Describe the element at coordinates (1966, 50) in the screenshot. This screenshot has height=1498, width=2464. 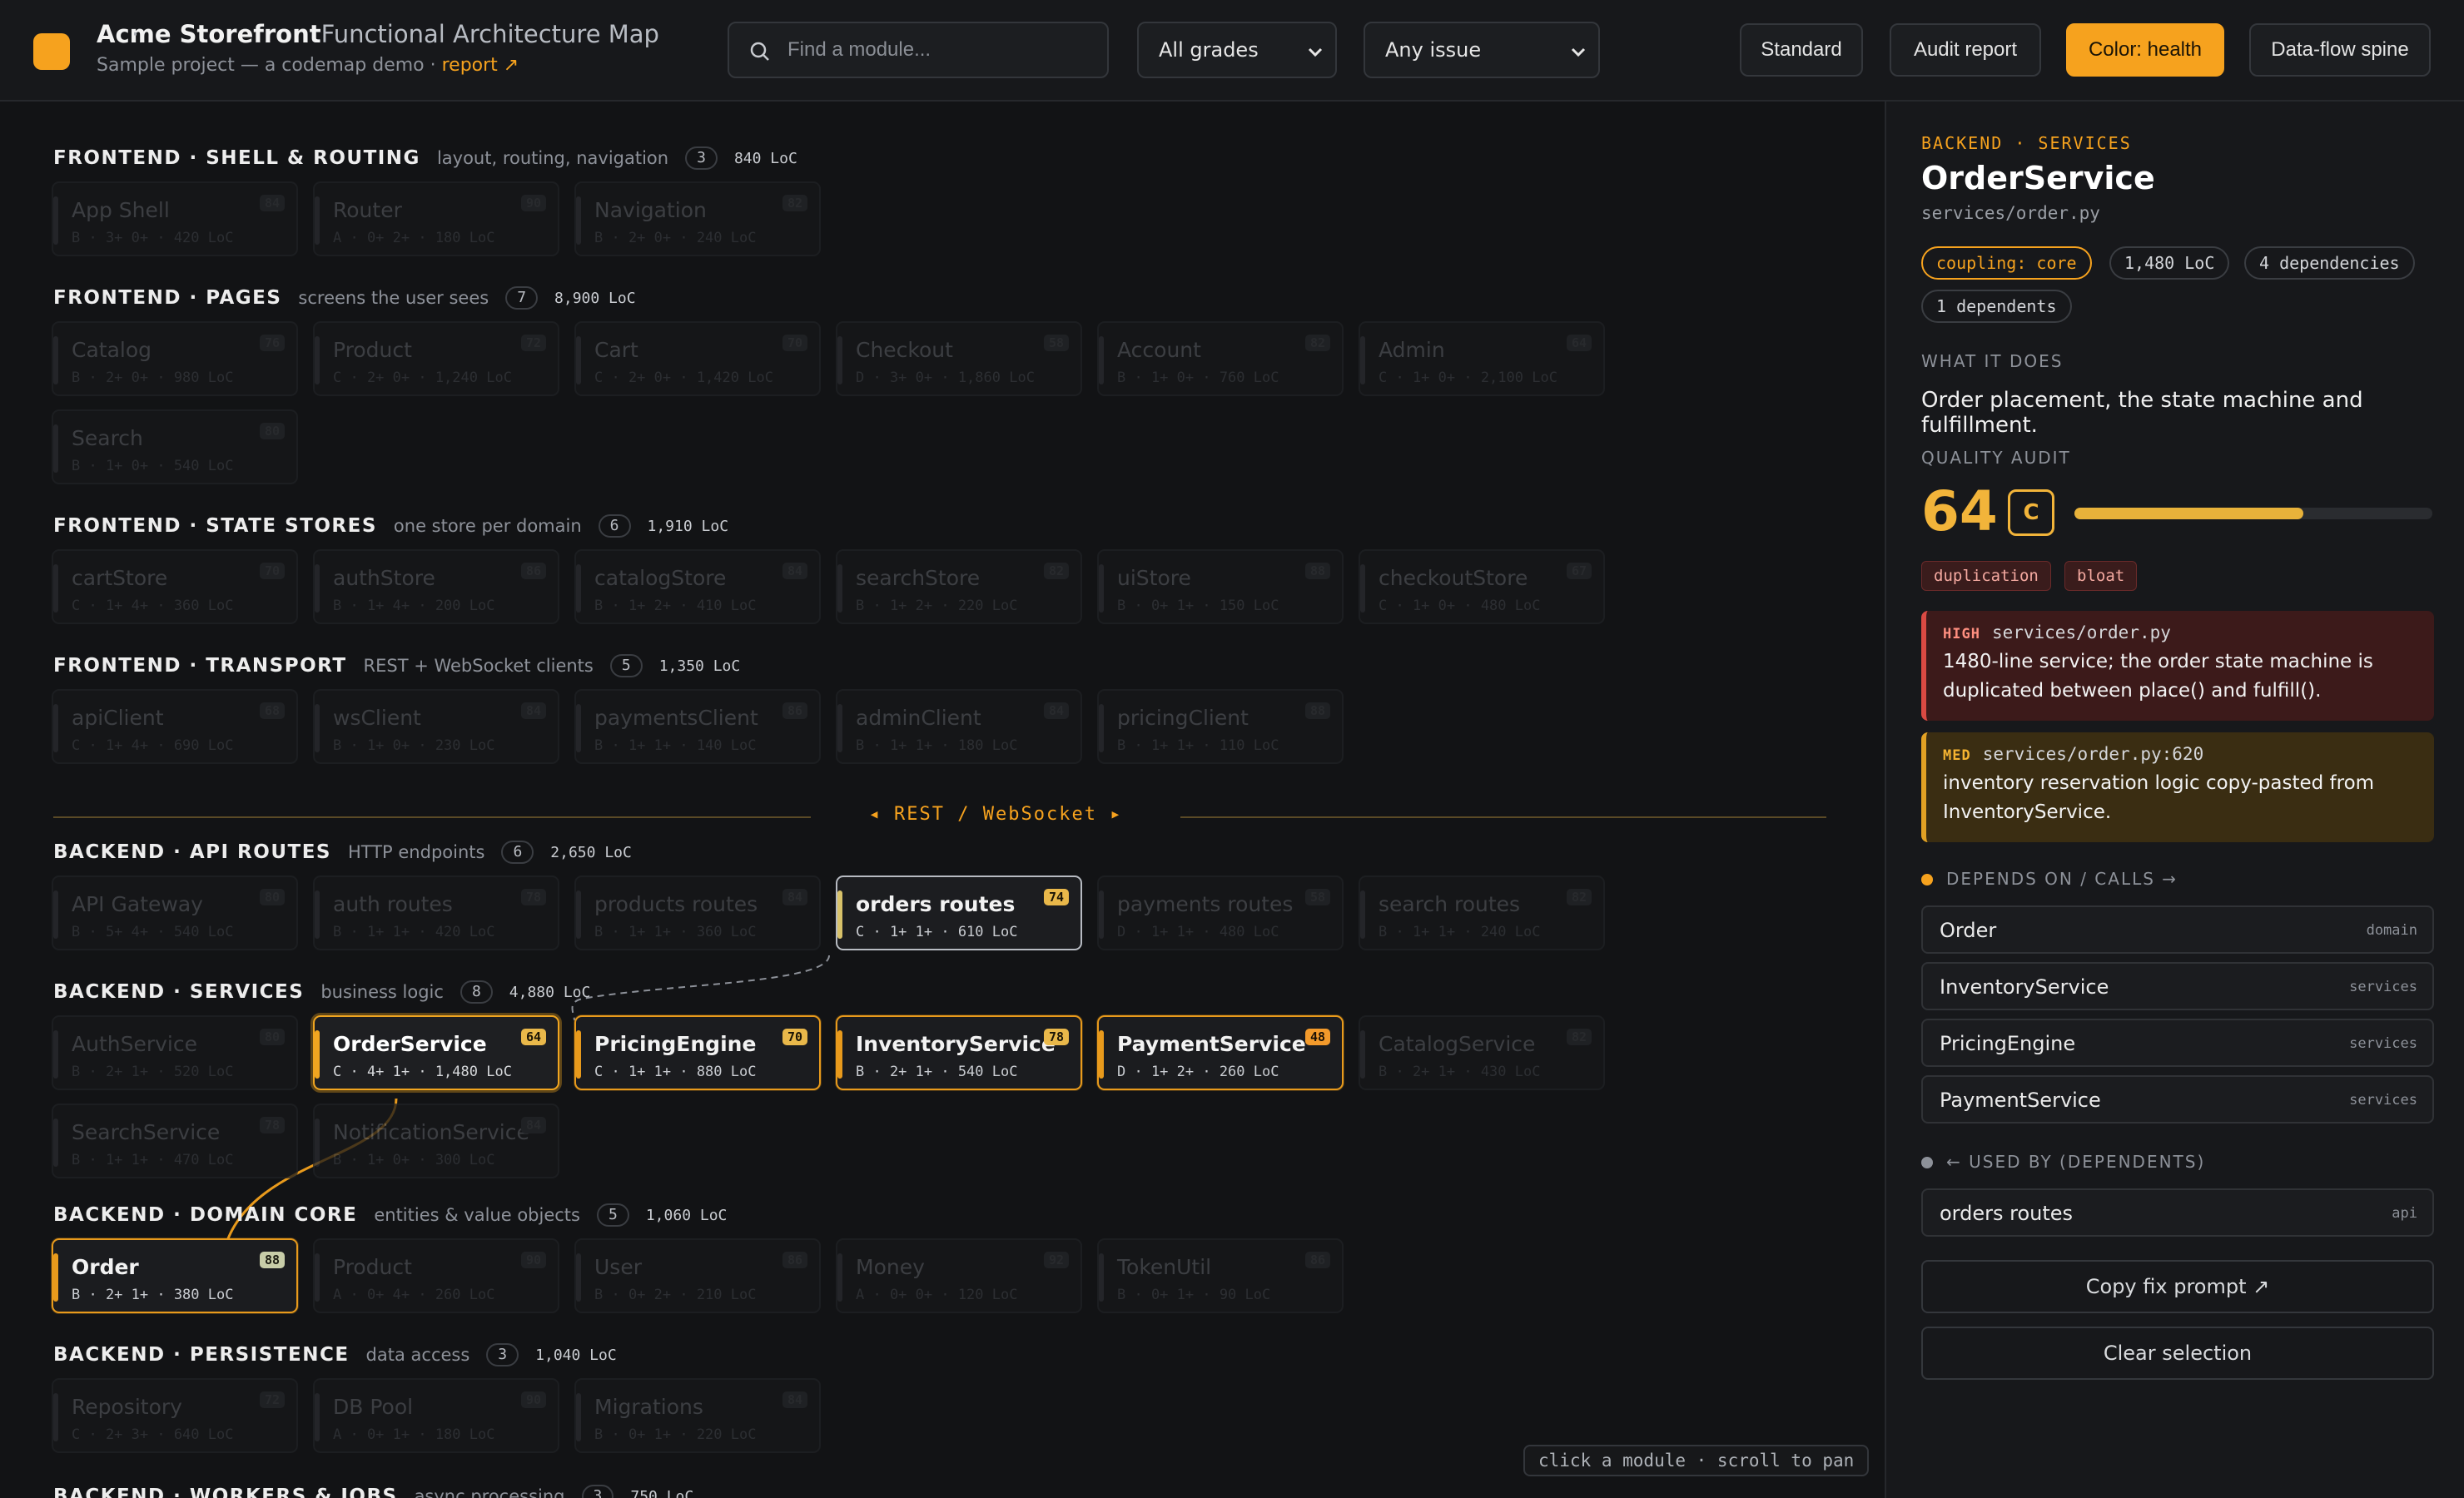
I see `audit-report-button: Audit report` at that location.